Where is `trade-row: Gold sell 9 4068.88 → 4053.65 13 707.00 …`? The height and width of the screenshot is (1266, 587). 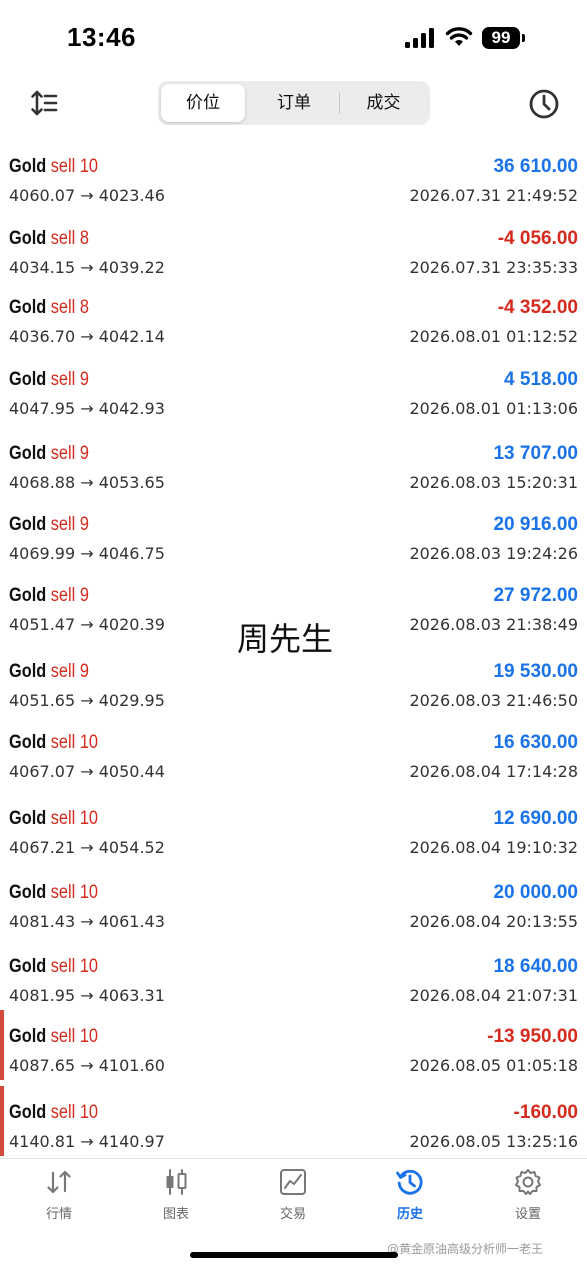 trade-row: Gold sell 9 4068.88 → 4053.65 13 707.00 … is located at coordinates (293, 465).